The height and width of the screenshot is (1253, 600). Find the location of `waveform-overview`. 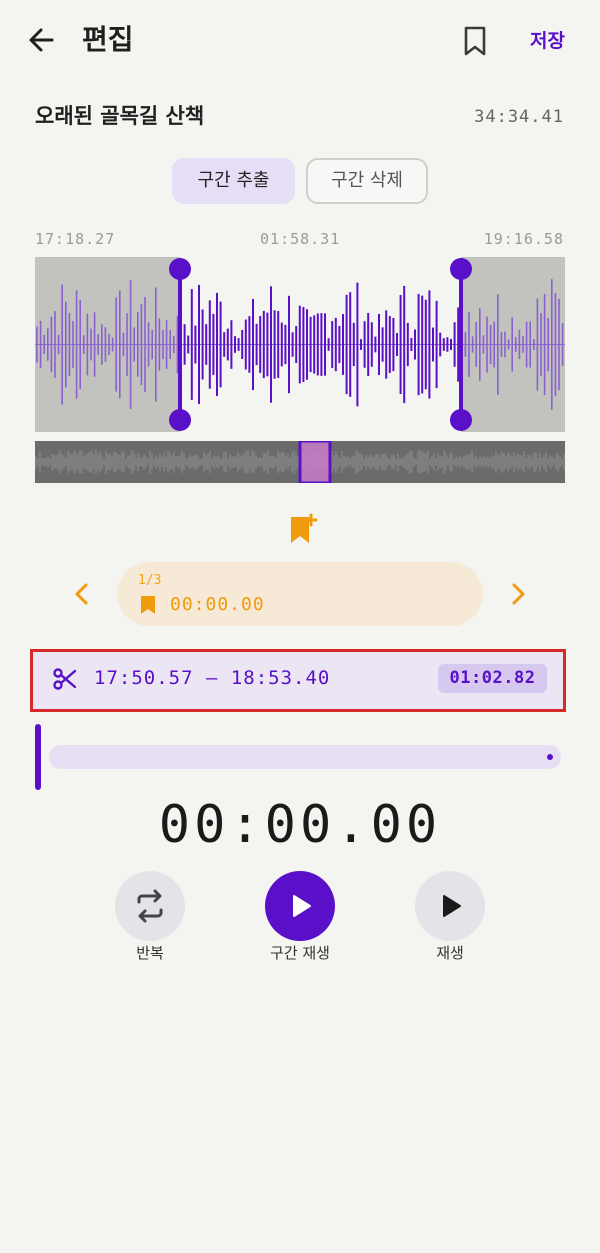

waveform-overview is located at coordinates (300, 462).